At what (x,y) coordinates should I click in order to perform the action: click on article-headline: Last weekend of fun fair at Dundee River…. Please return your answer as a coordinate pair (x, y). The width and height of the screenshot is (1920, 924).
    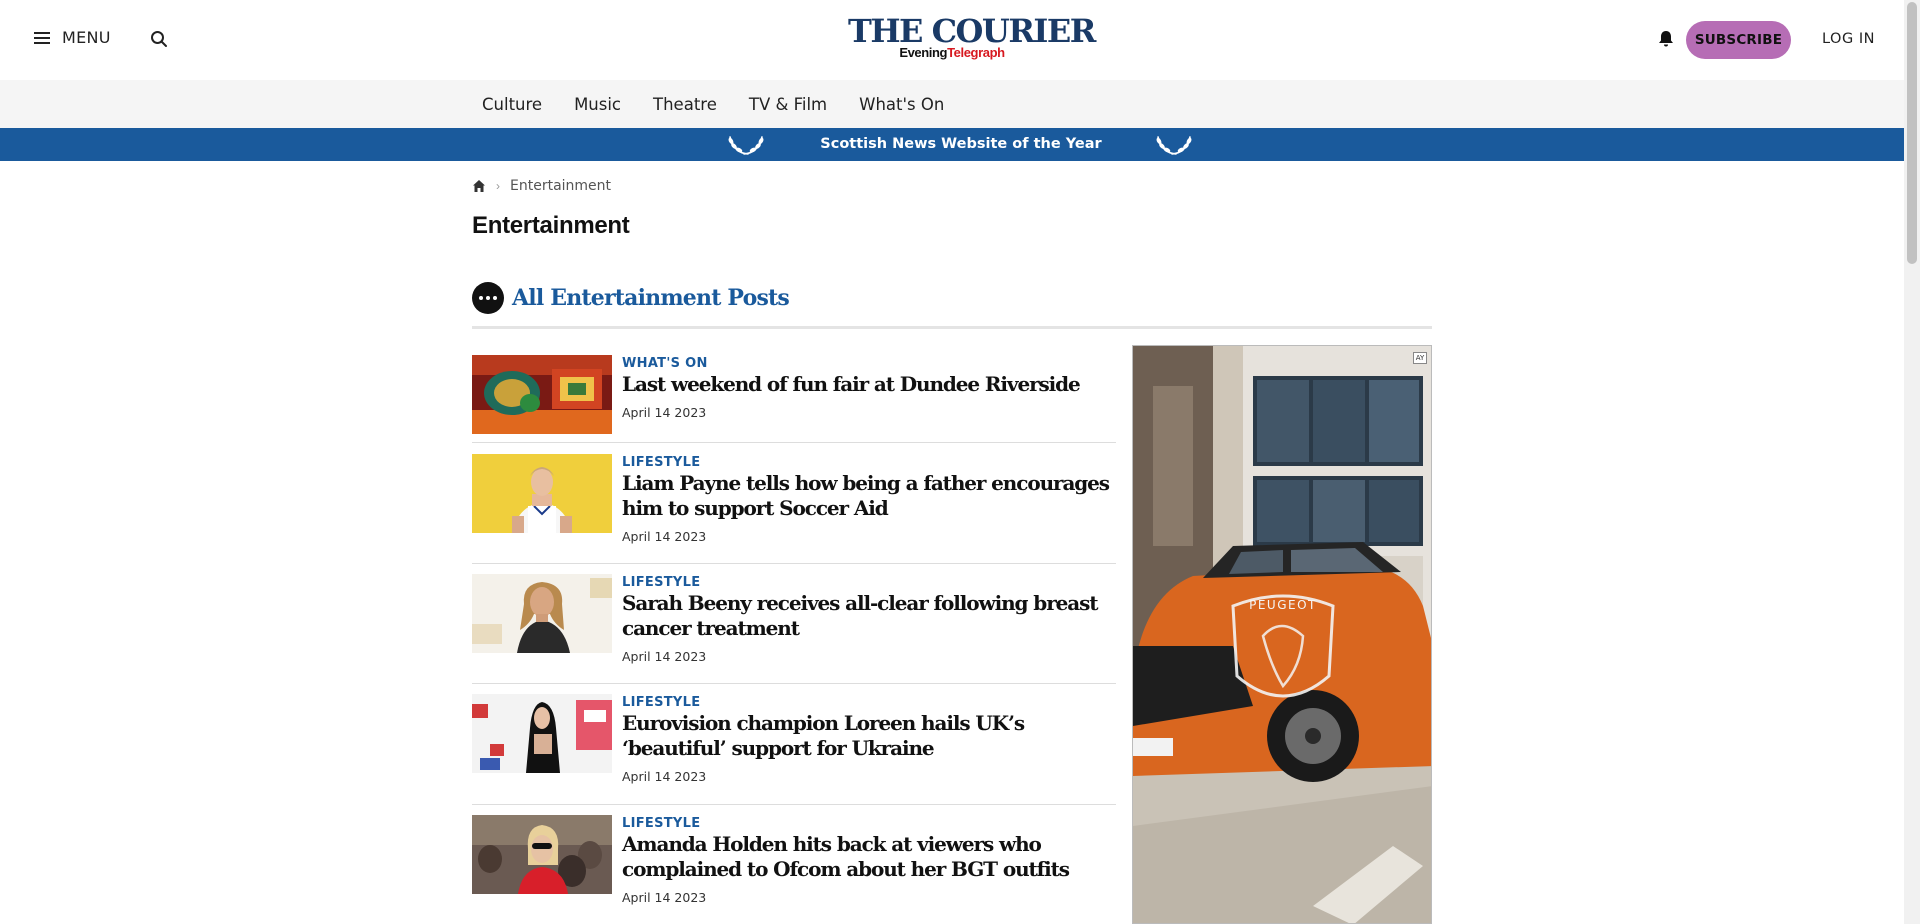
    Looking at the image, I should click on (869, 384).